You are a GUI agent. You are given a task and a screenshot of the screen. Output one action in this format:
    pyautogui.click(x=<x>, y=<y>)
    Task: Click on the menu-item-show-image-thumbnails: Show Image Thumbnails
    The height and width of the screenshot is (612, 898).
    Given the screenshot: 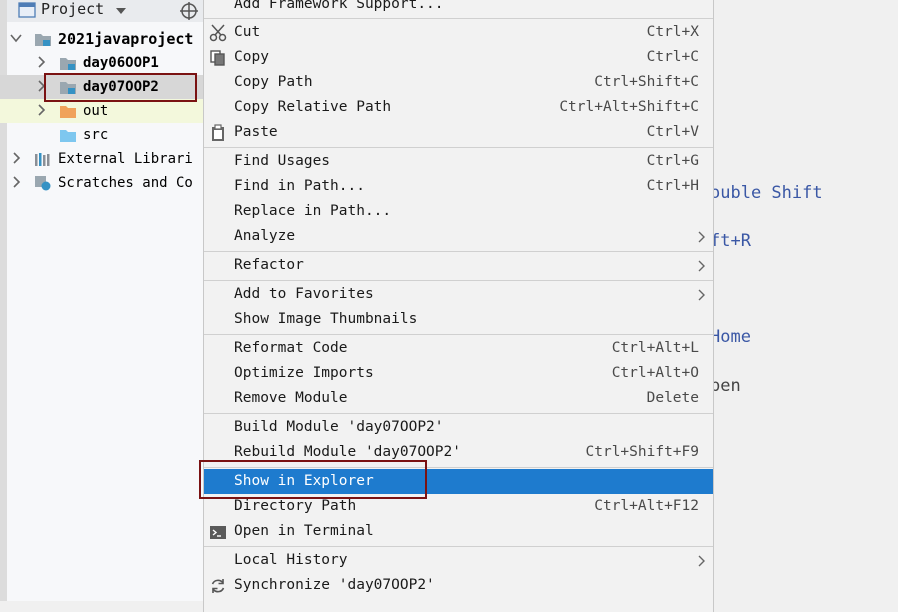 What is the action you would take?
    pyautogui.click(x=458, y=319)
    